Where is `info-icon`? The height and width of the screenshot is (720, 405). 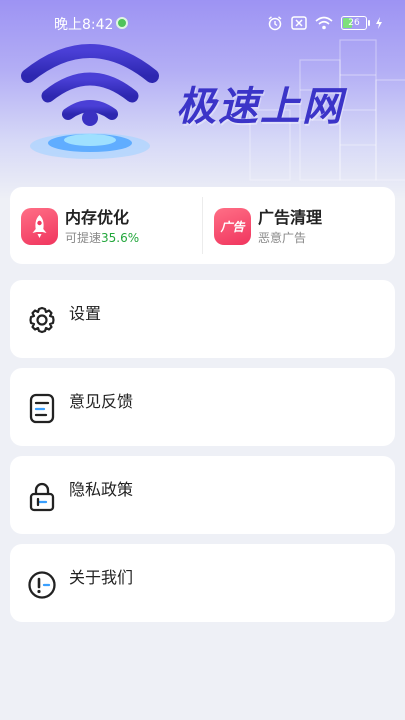 info-icon is located at coordinates (42, 585).